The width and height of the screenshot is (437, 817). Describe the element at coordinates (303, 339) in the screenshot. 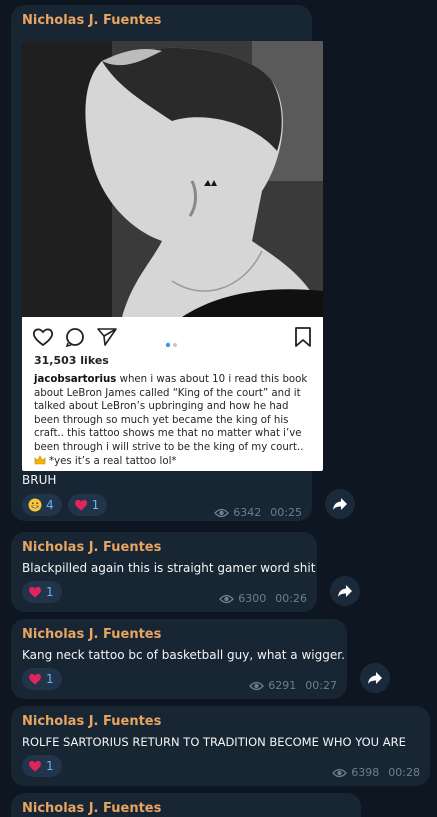

I see `bookmark-icon` at that location.